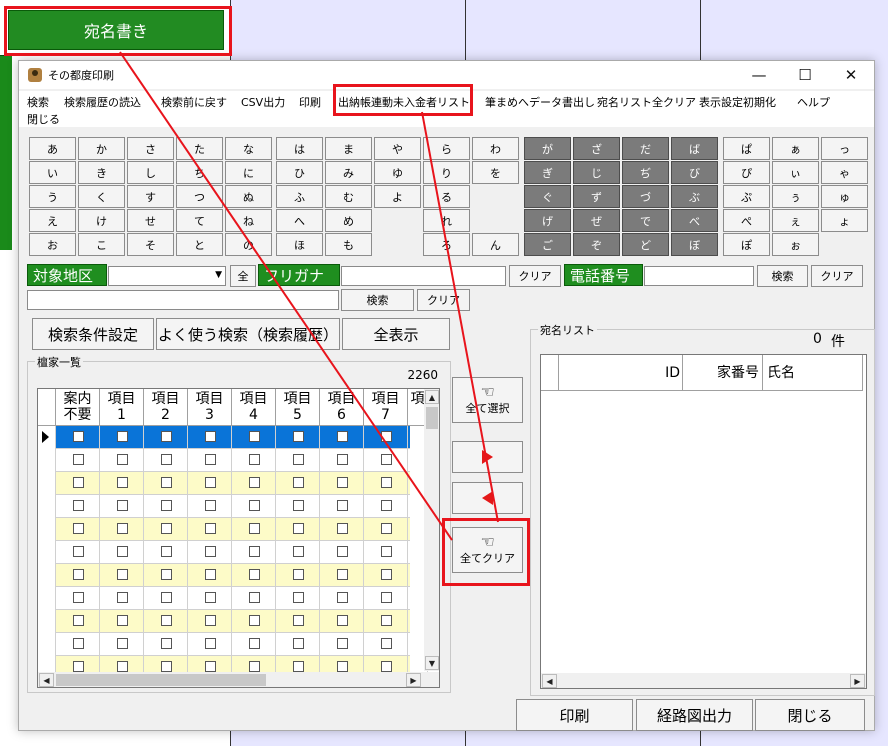 Image resolution: width=888 pixels, height=746 pixels. I want to click on kana-key: ほ, so click(299, 244).